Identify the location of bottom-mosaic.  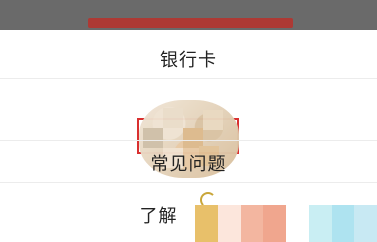
(286, 223).